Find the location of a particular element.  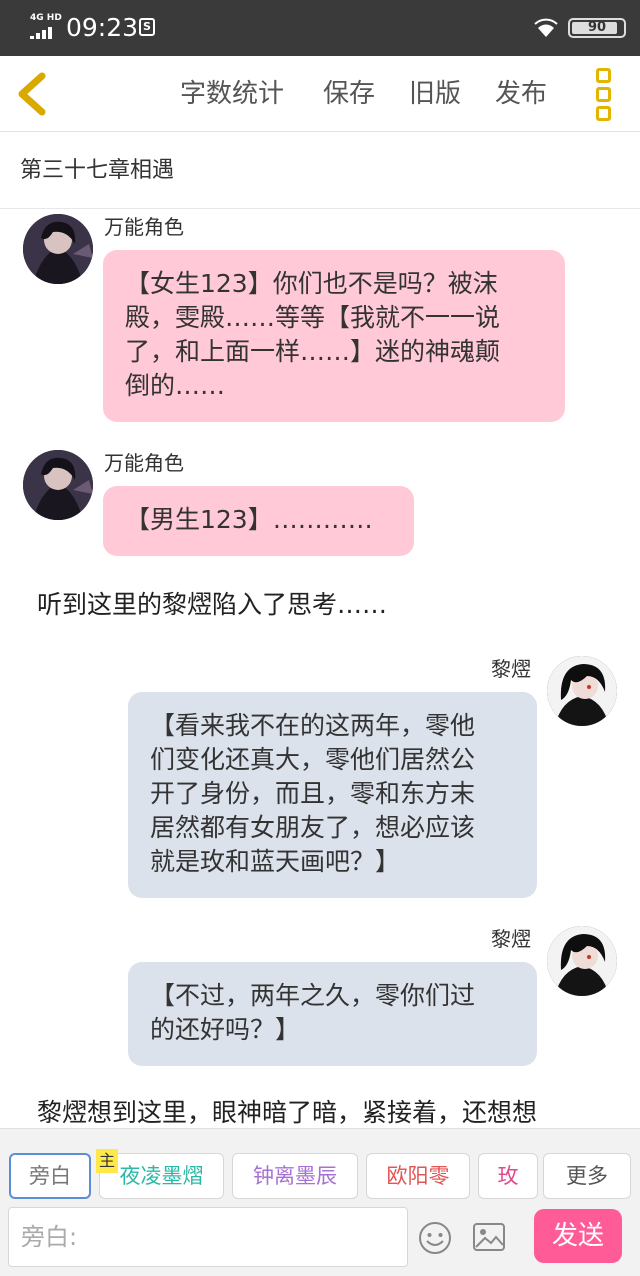

network-type: 4G HD is located at coordinates (46, 18).